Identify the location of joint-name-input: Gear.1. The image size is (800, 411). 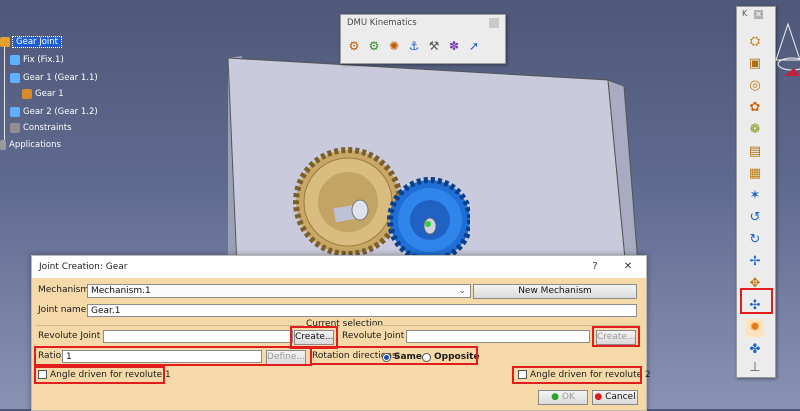
(362, 310).